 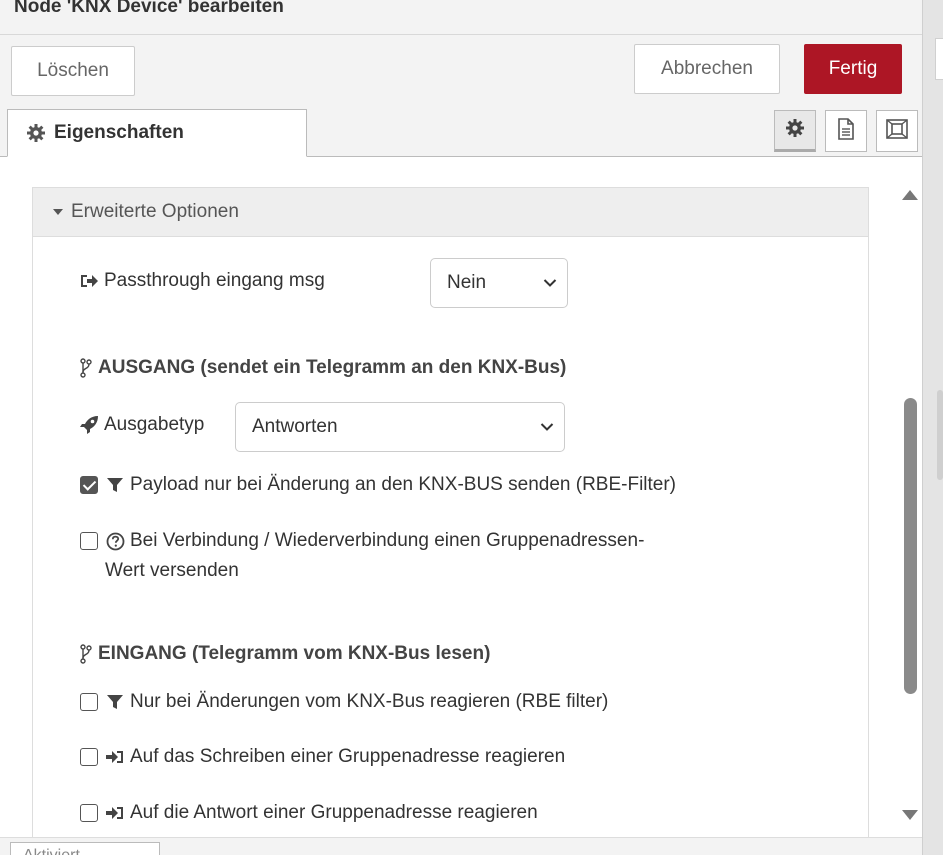 I want to click on reconnect-label-line2: Wert versenden, so click(x=172, y=570).